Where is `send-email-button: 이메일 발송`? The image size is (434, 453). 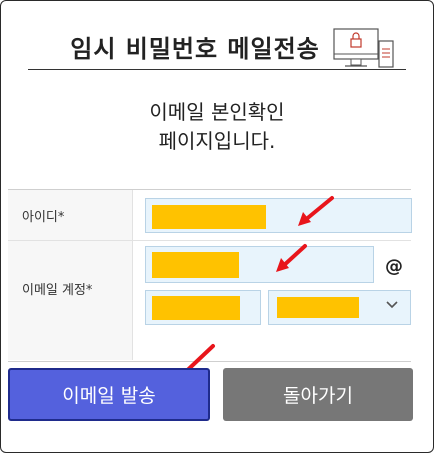
send-email-button: 이메일 발송 is located at coordinates (109, 394).